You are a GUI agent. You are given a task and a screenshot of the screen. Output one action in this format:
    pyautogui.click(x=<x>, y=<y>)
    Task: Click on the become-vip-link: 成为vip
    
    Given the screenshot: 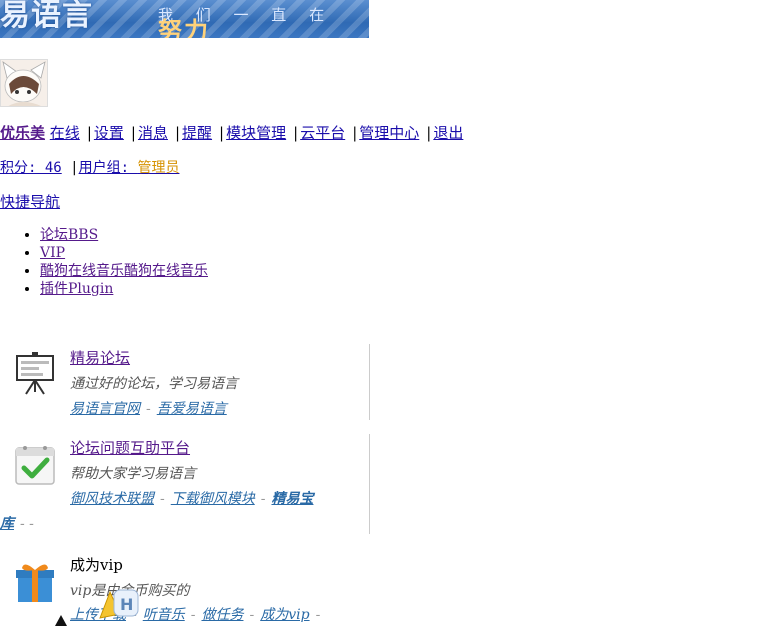 What is the action you would take?
    pyautogui.click(x=284, y=615)
    